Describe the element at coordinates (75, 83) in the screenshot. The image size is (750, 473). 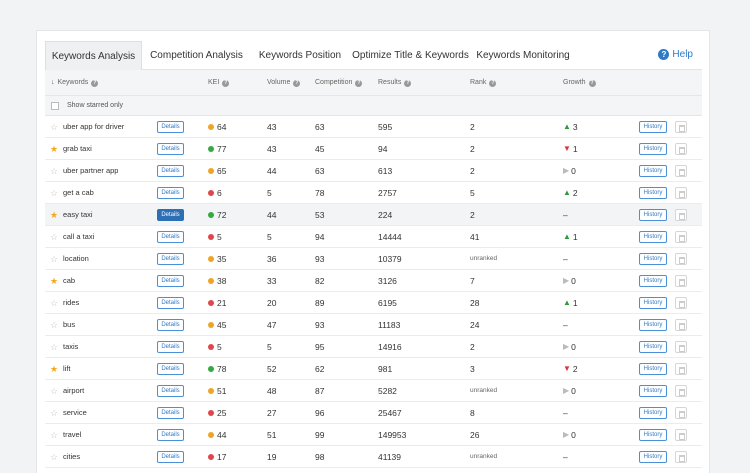
I see `column-keywords: ↓ Keywords ?` at that location.